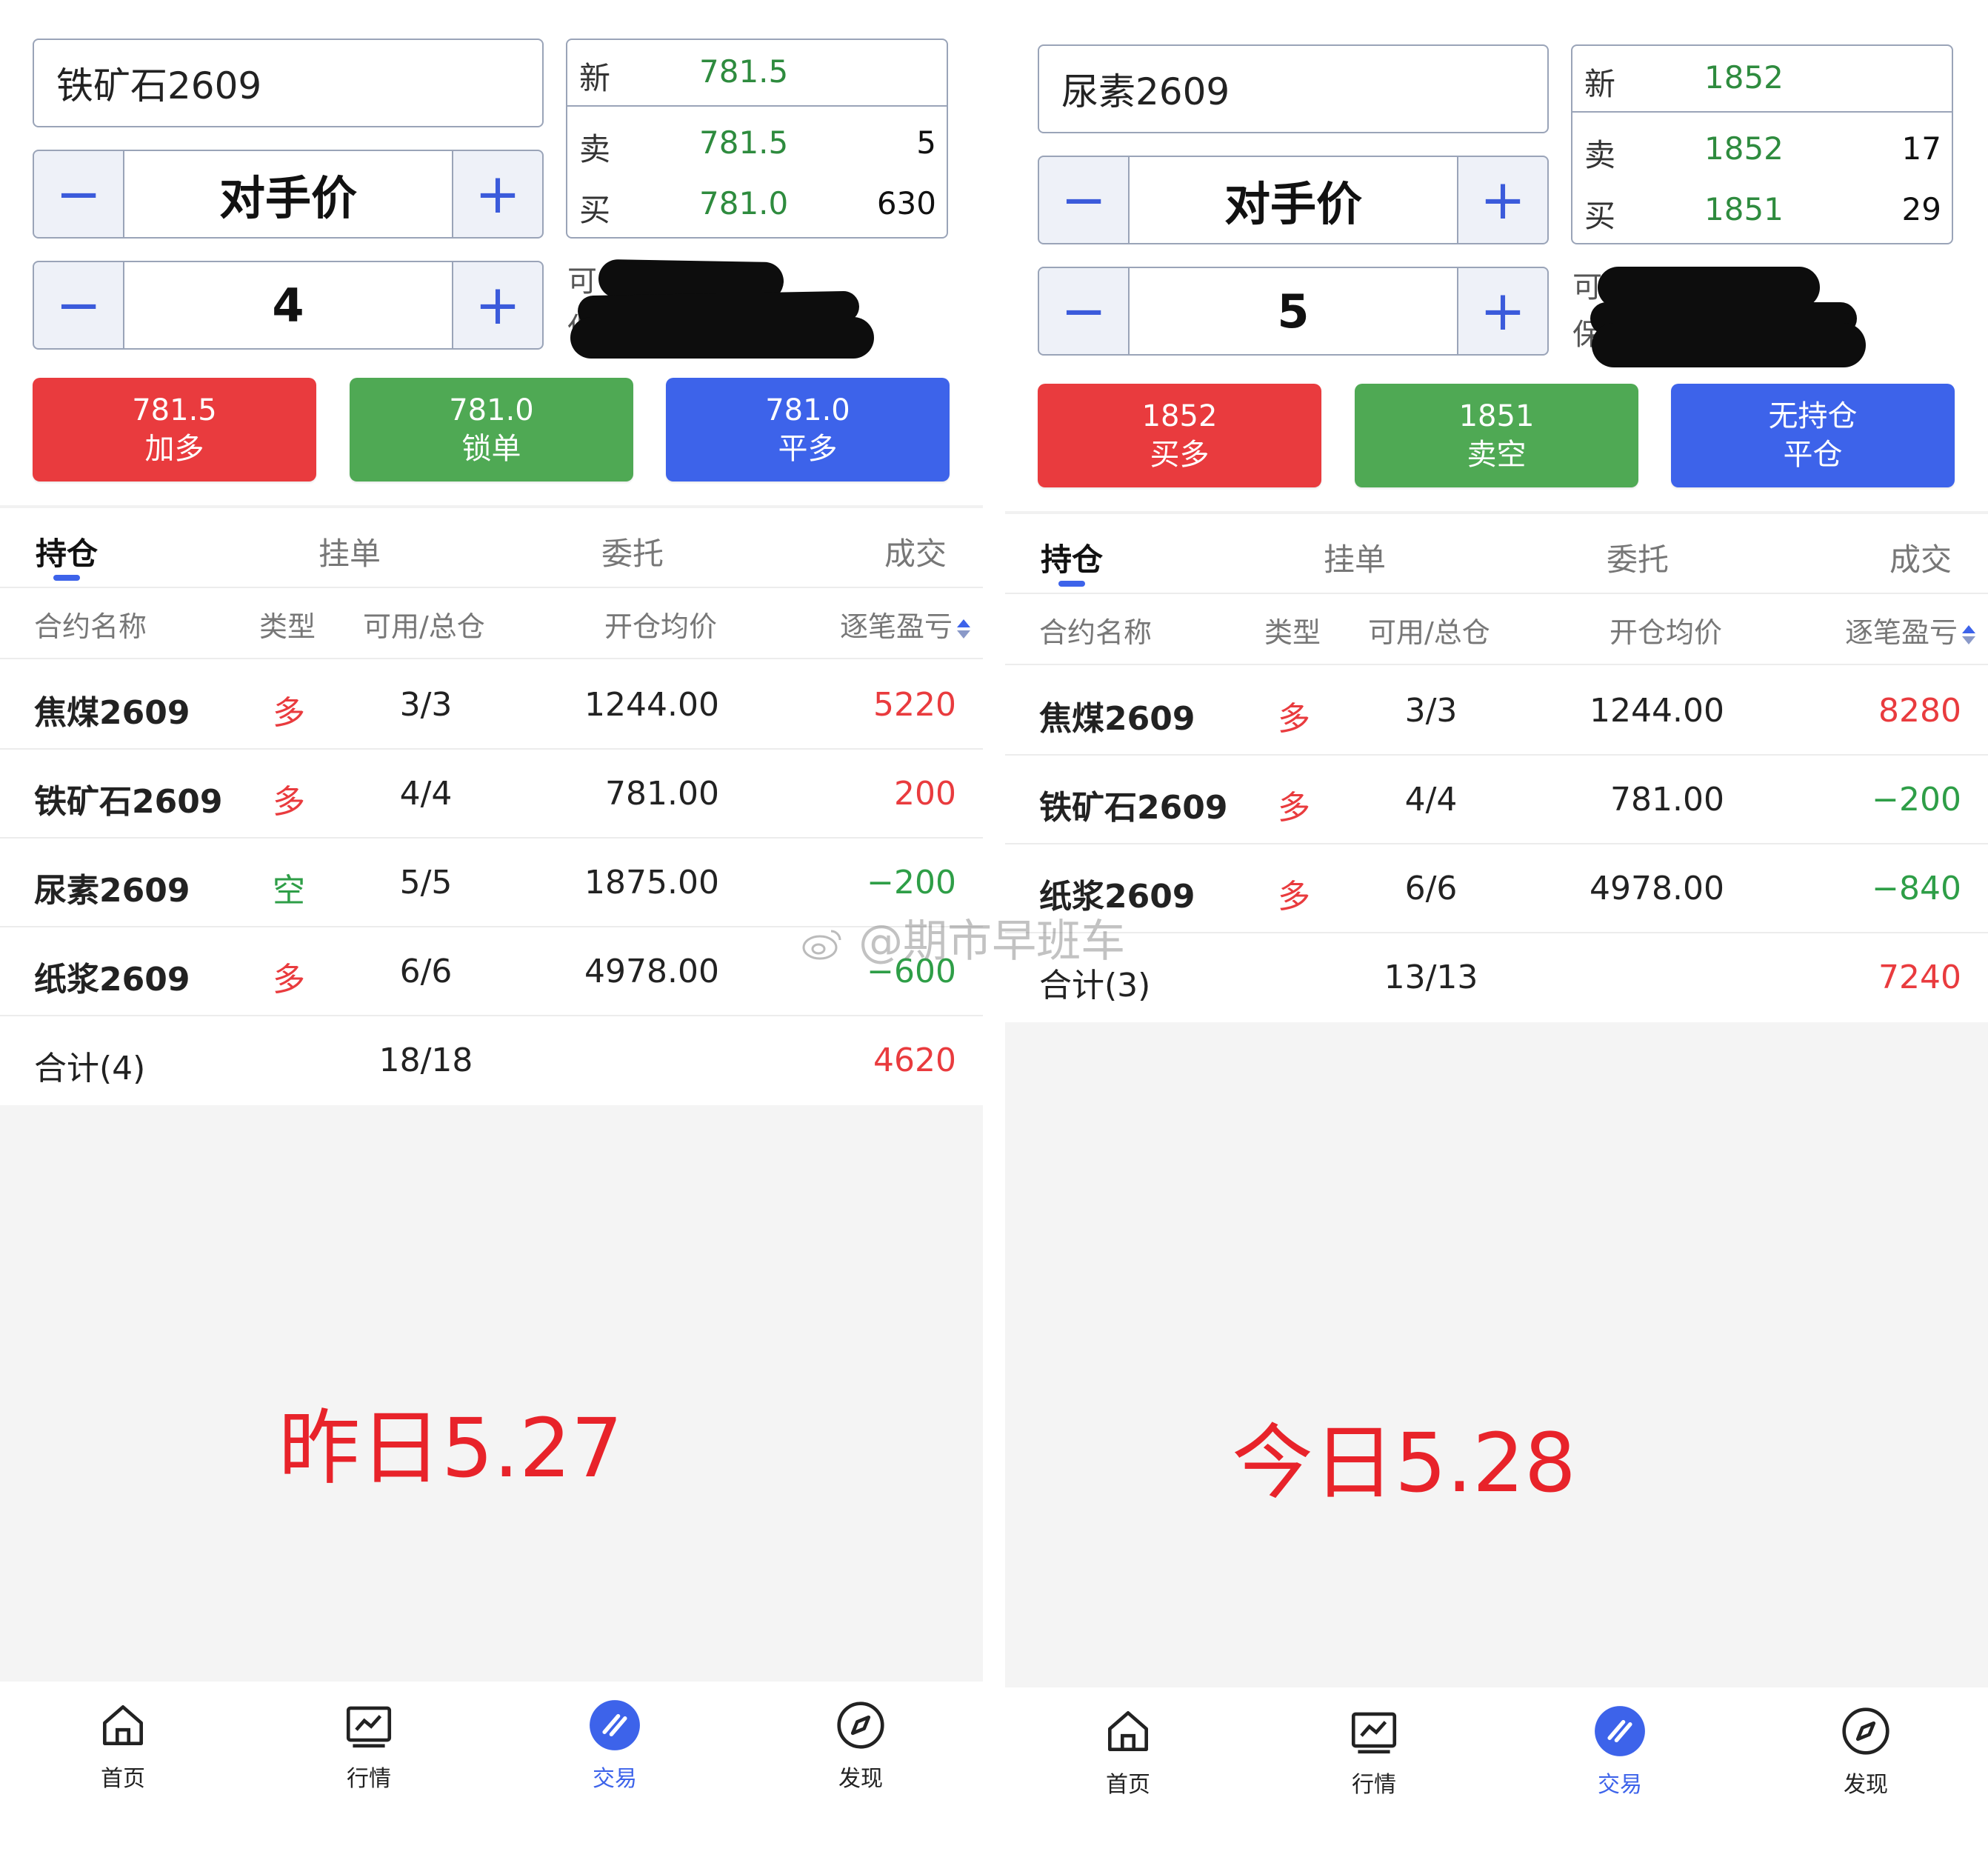 The image size is (1988, 1863). Describe the element at coordinates (492, 703) in the screenshot. I see `table-row: 焦煤2609 多 3/3 1244.00 5220` at that location.